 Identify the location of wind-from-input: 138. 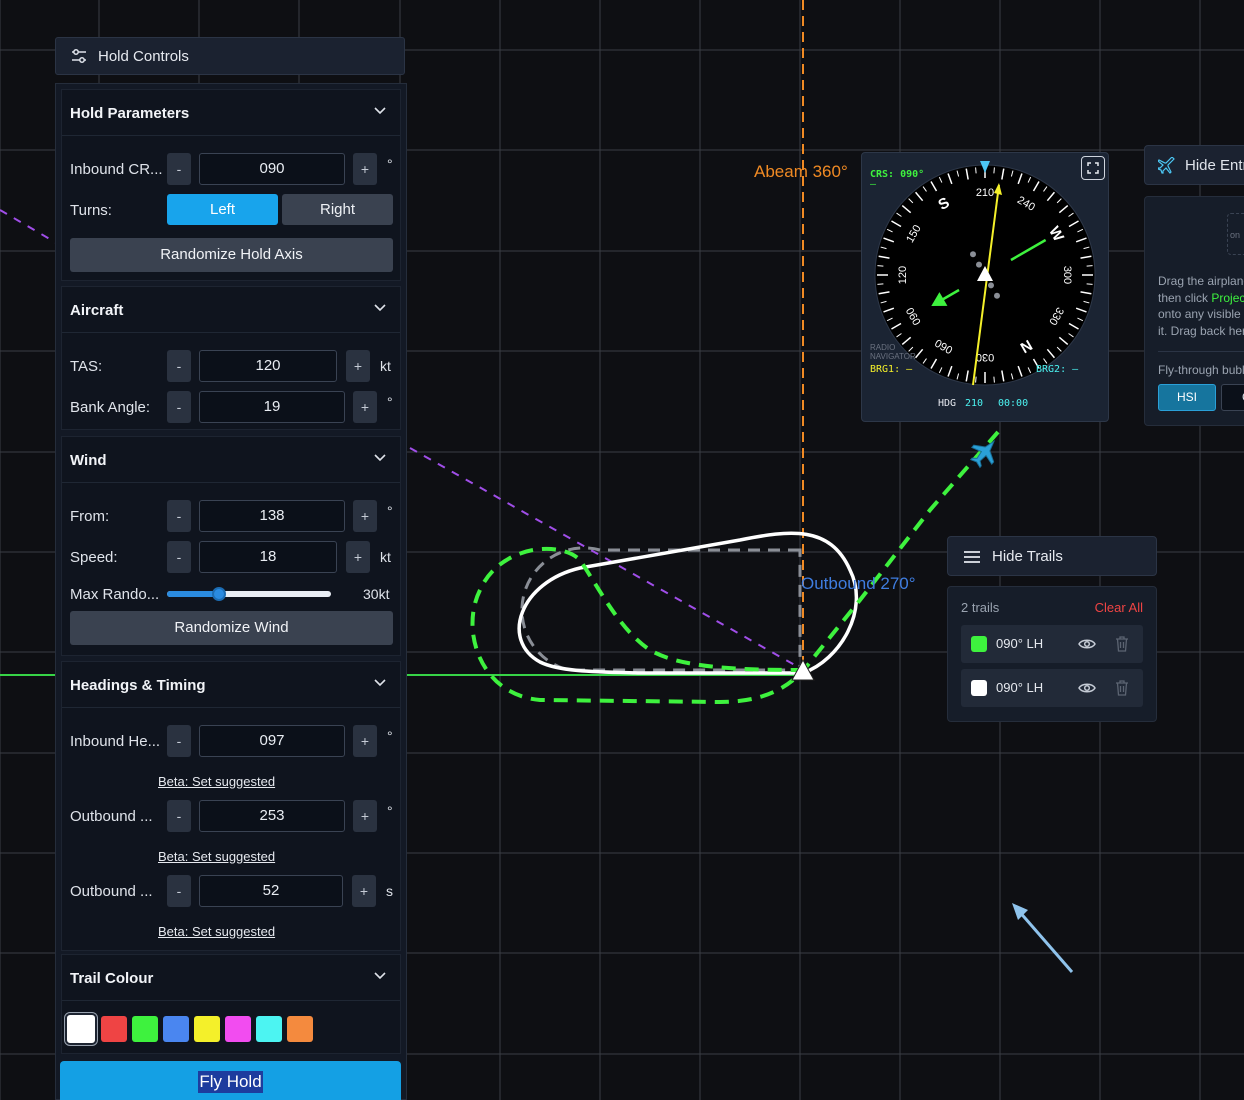
(272, 516).